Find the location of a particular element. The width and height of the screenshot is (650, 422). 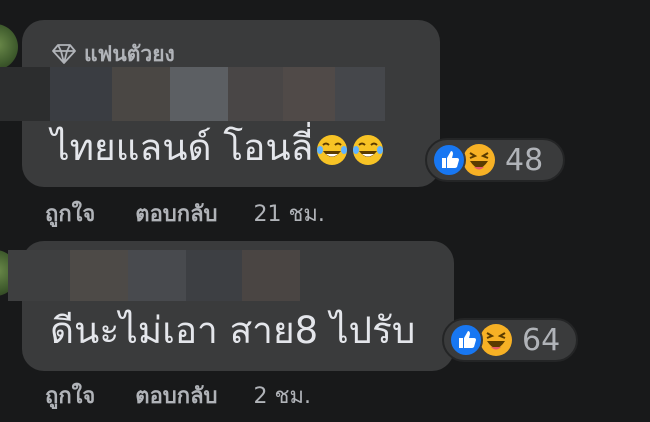

top-fan-badge: แฟนตัวยง is located at coordinates (113, 54).